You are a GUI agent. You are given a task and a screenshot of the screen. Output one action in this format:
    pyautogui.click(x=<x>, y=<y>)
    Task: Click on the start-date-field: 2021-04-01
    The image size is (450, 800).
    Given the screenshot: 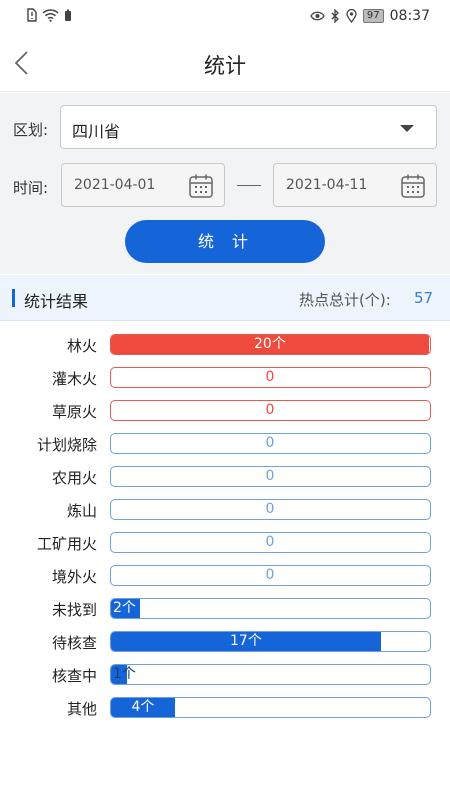 What is the action you would take?
    pyautogui.click(x=143, y=185)
    